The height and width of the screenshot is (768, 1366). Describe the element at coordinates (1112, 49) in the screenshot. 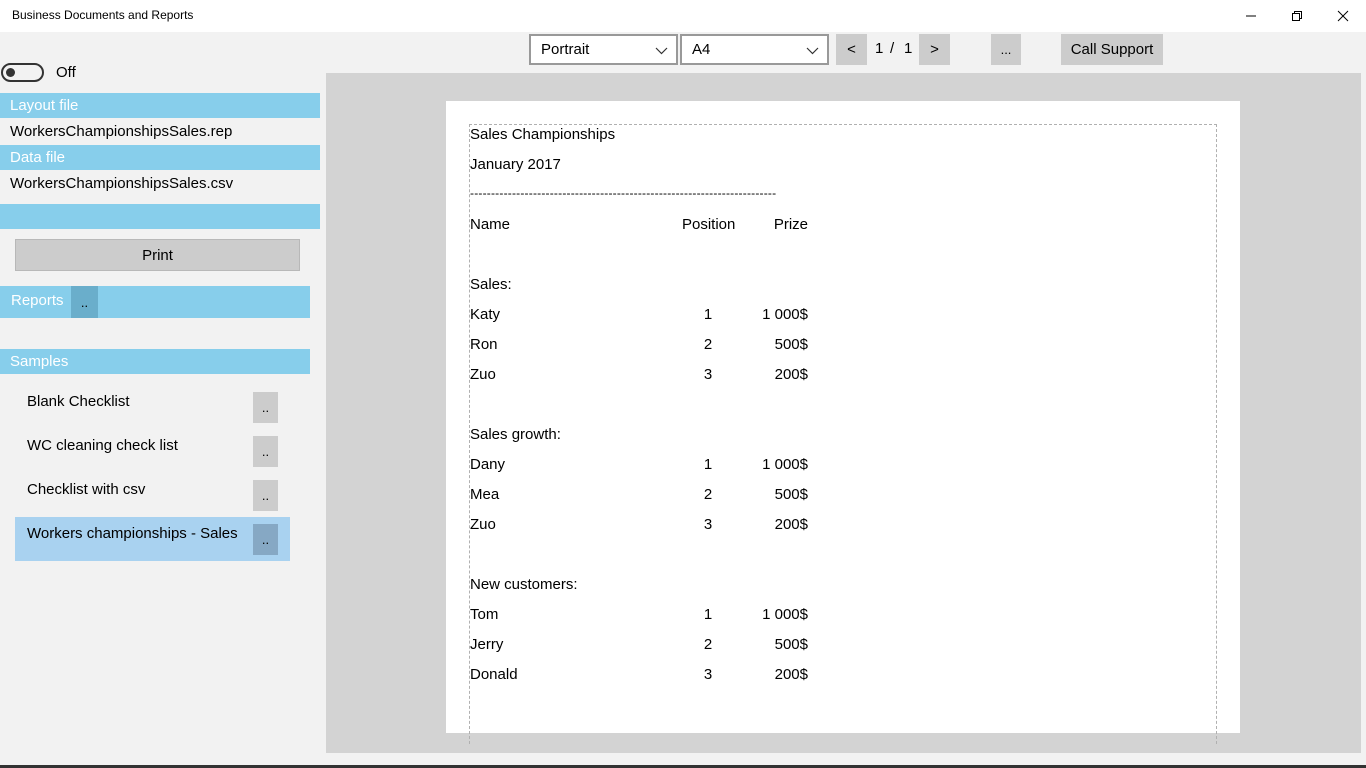

I see `call-support-button: Call Support` at that location.